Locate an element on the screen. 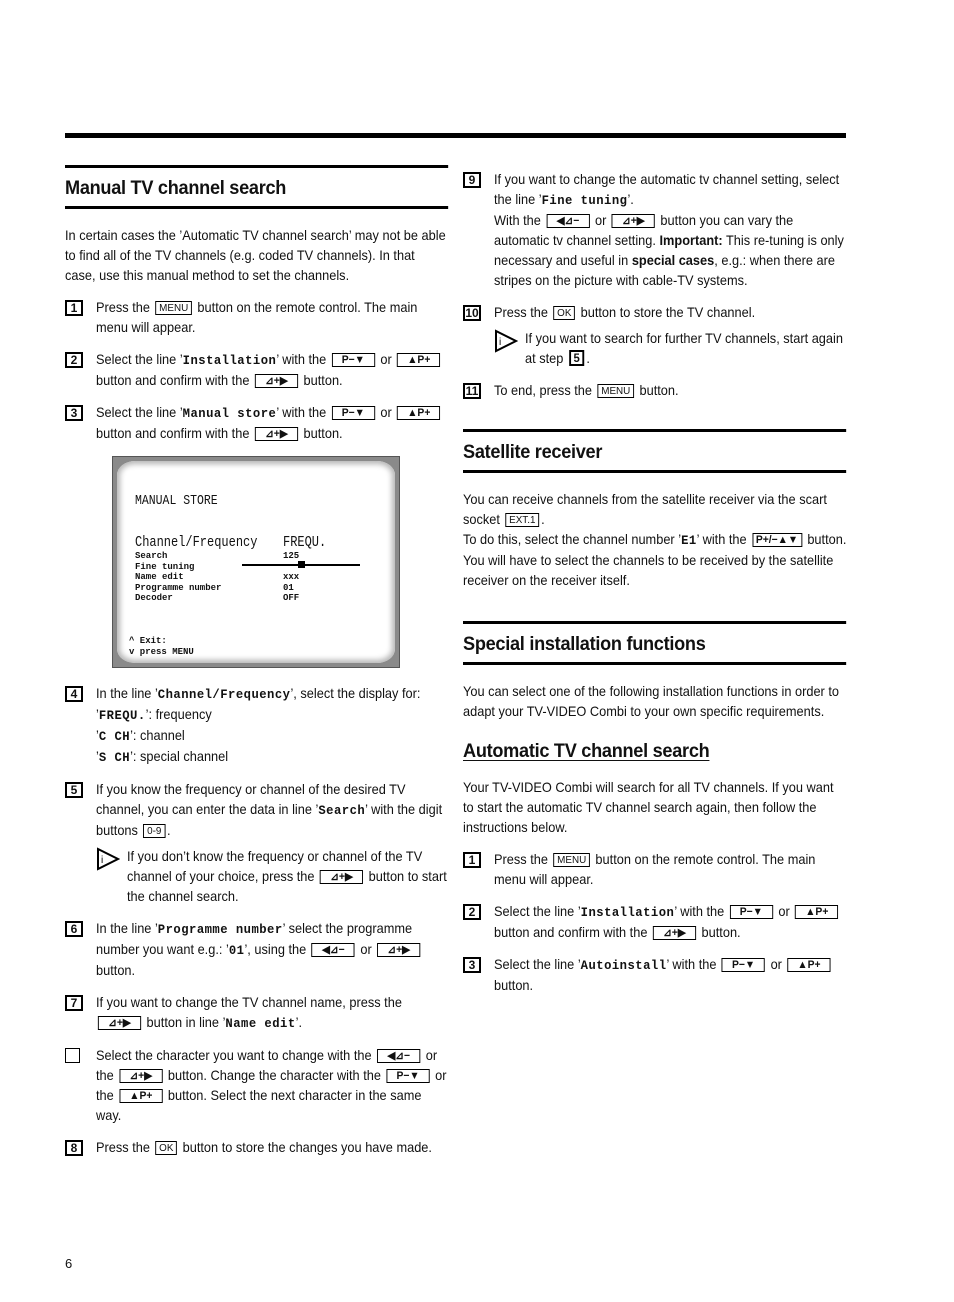 This screenshot has width=954, height=1302. step-reference: 5 is located at coordinates (576, 358).